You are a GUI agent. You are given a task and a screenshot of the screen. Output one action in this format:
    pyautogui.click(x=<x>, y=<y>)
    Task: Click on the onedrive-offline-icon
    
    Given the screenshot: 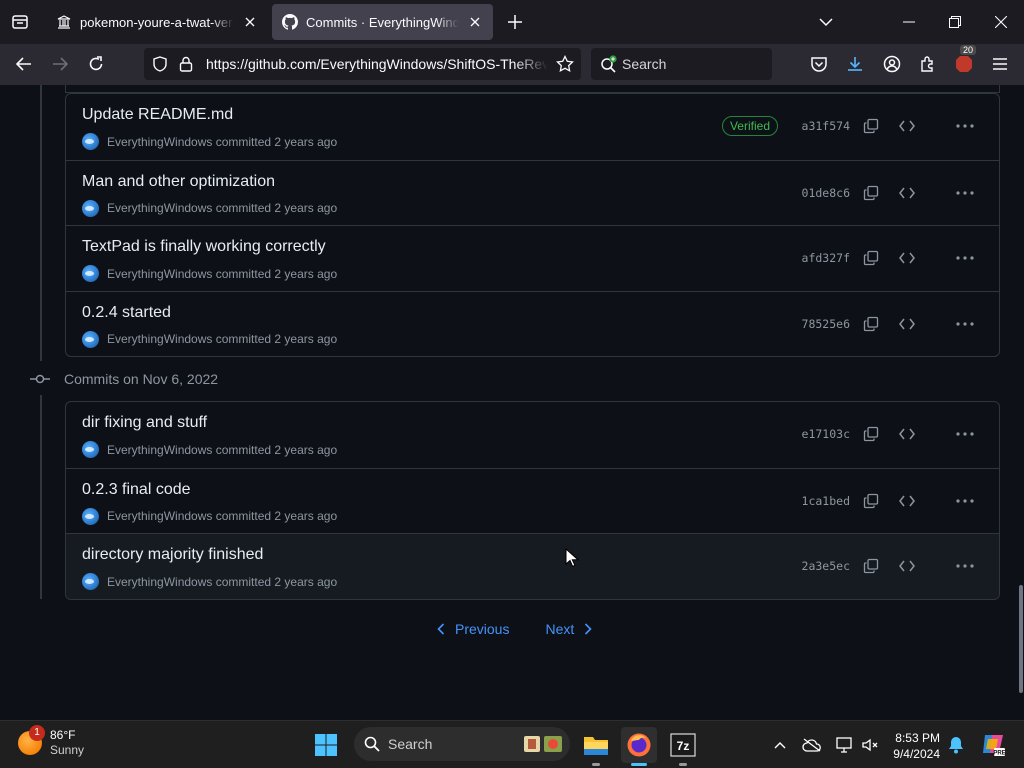 What is the action you would take?
    pyautogui.click(x=812, y=745)
    